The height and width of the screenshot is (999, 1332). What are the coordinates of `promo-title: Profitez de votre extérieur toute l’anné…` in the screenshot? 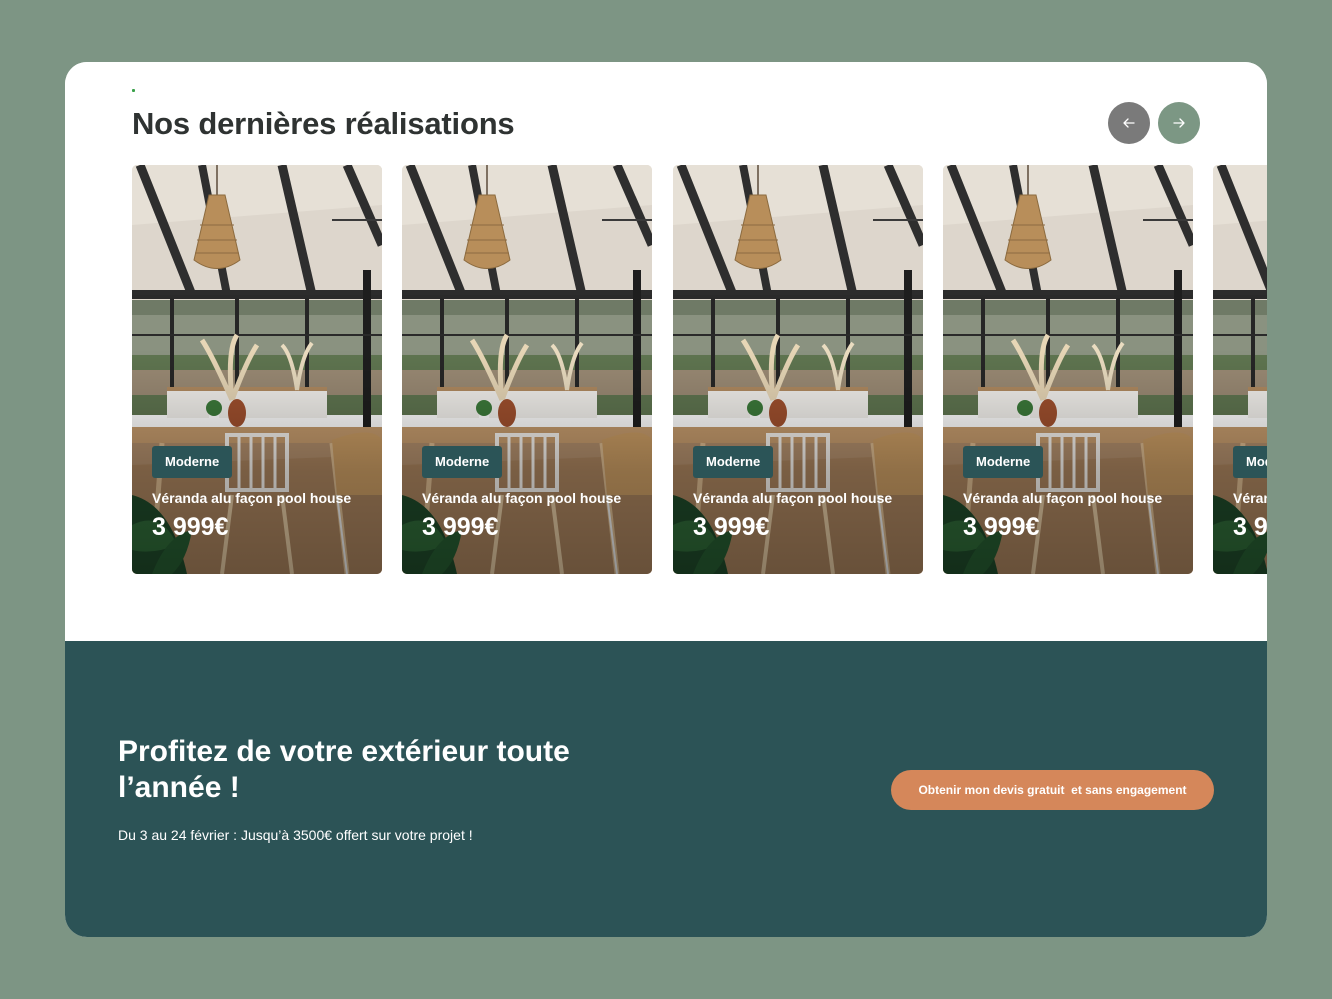 It's located at (344, 769).